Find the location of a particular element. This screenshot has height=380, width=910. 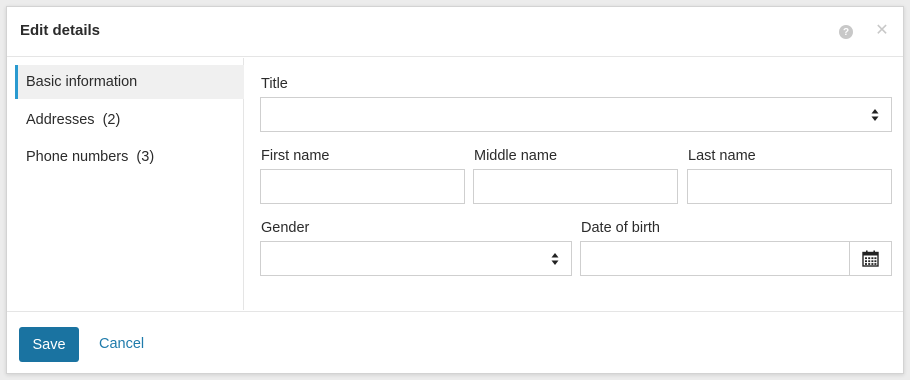

middle-name-field is located at coordinates (575, 186).